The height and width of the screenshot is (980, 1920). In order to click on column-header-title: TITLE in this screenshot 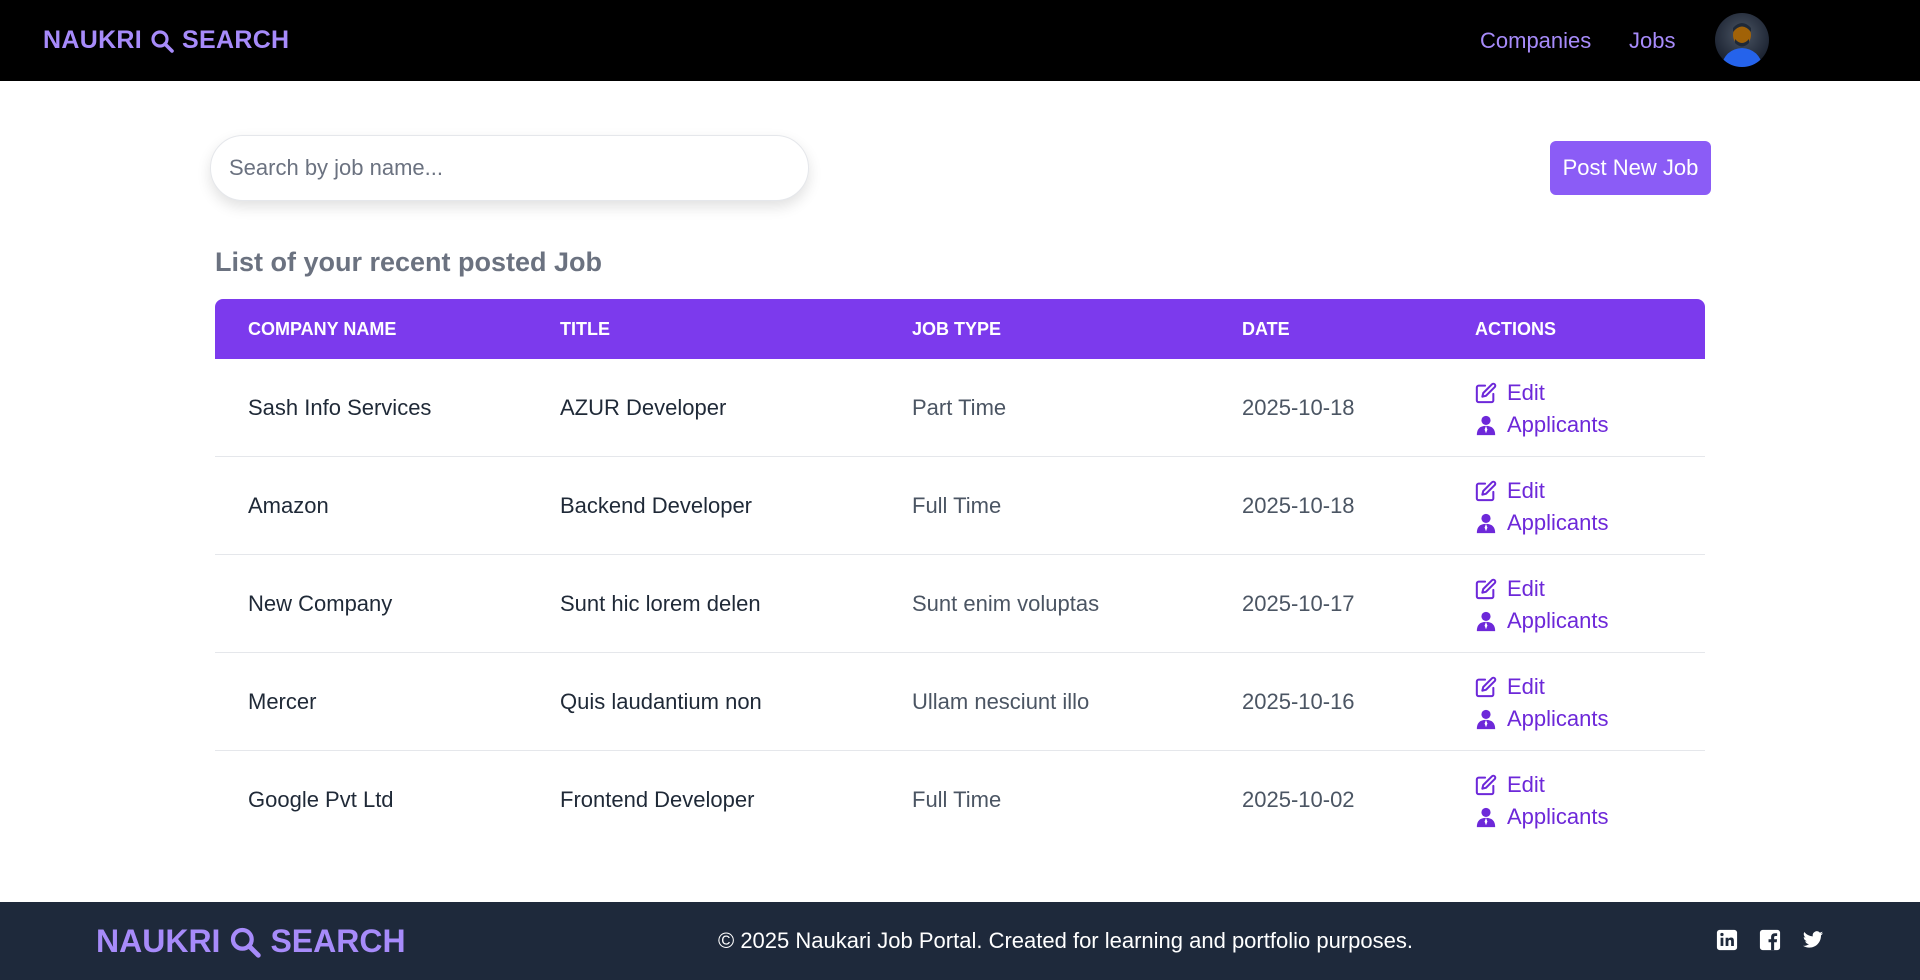, I will do `click(585, 329)`.